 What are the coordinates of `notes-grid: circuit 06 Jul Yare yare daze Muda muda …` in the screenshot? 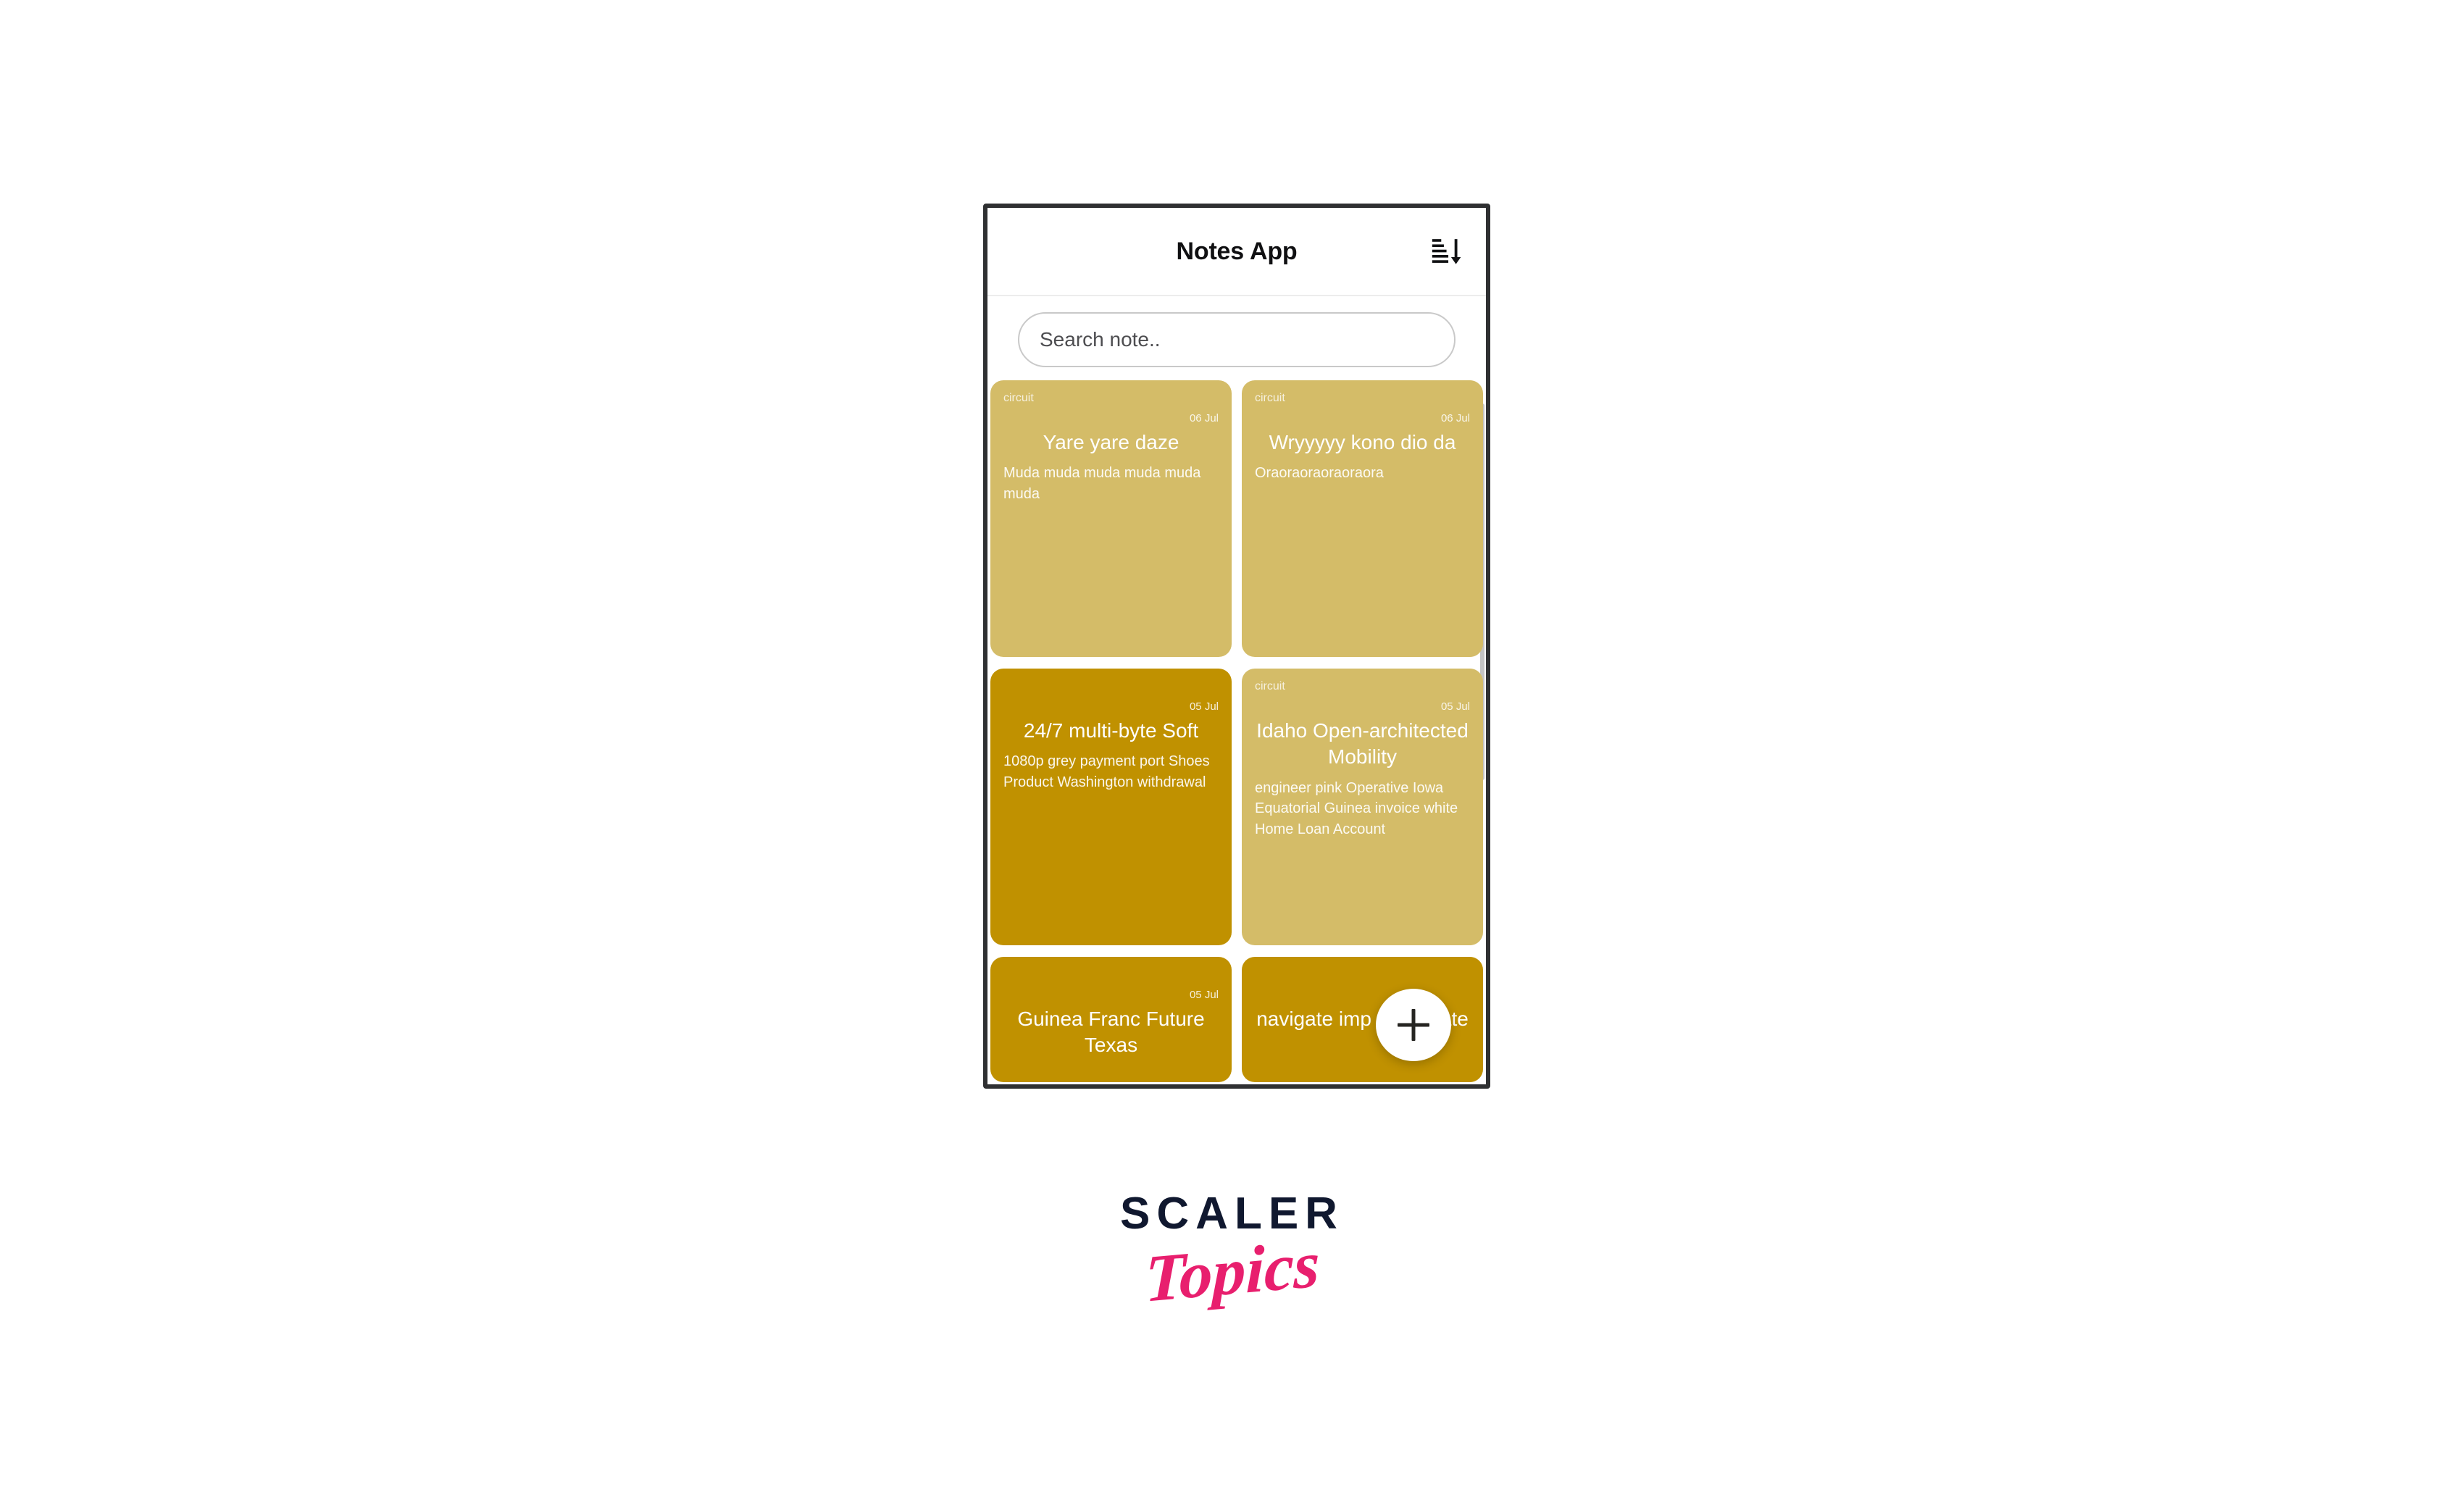 It's located at (1236, 729).